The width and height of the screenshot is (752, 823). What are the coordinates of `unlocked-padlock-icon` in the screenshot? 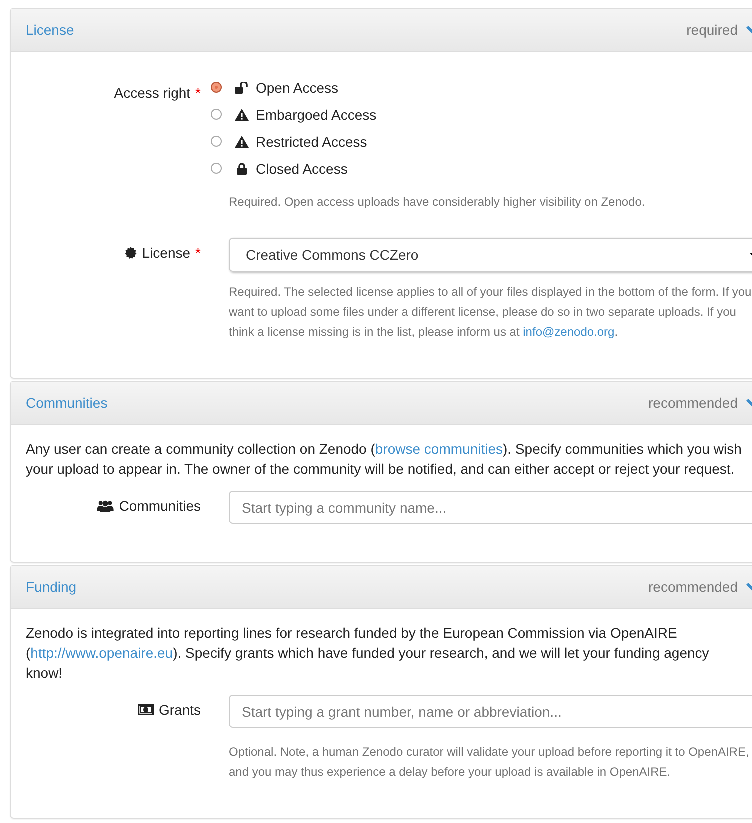 It's located at (242, 88).